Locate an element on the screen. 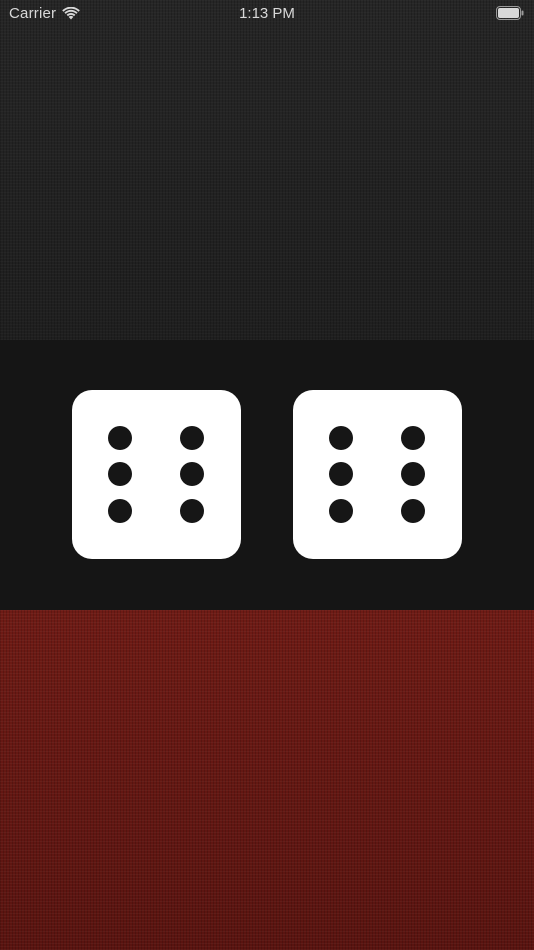 The width and height of the screenshot is (534, 950). left-die is located at coordinates (156, 474).